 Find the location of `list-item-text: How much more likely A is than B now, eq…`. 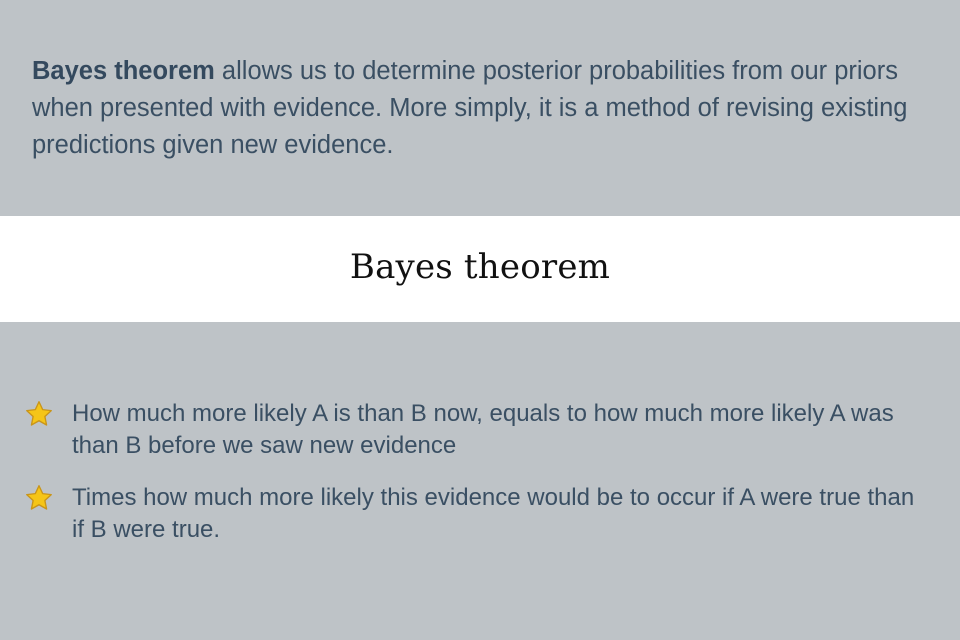

list-item-text: How much more likely A is than B now, eq… is located at coordinates (483, 429).